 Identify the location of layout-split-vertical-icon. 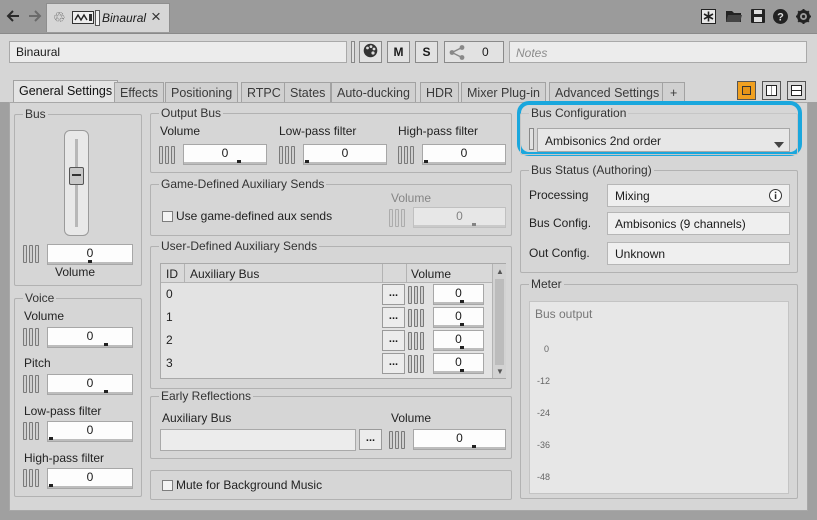
(771, 90).